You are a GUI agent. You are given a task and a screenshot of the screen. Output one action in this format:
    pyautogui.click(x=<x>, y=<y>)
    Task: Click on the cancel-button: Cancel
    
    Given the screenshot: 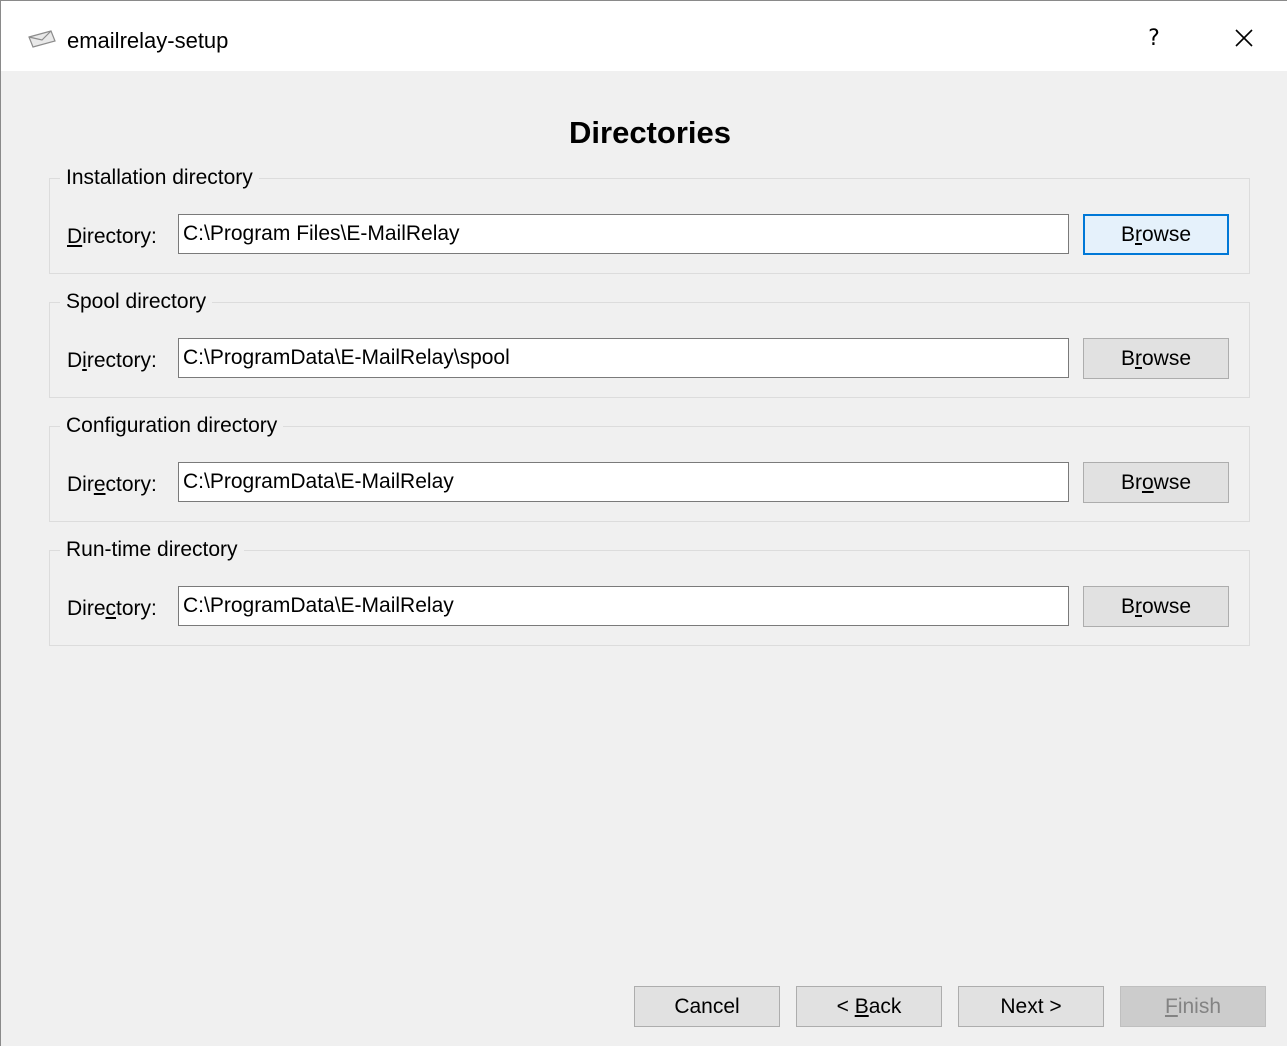 What is the action you would take?
    pyautogui.click(x=707, y=1006)
    